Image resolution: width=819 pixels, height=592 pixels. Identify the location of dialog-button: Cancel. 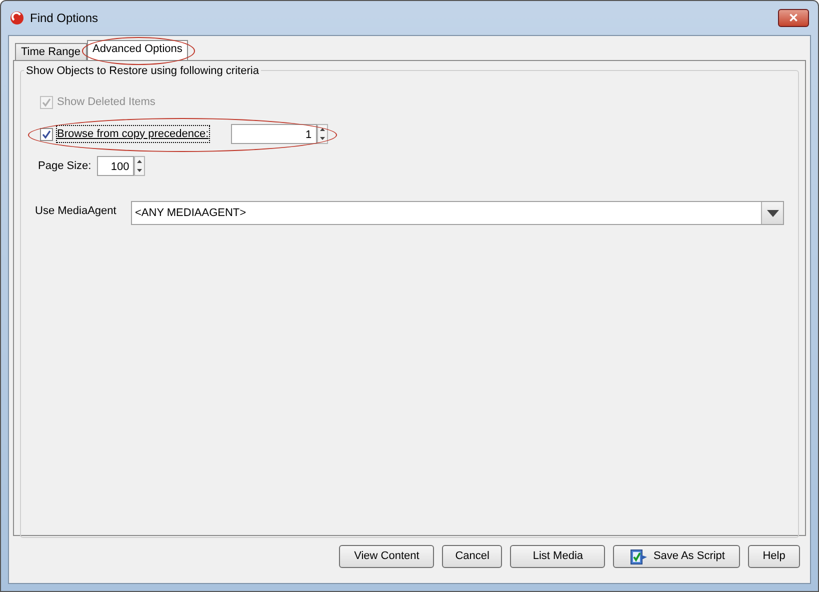
(472, 556).